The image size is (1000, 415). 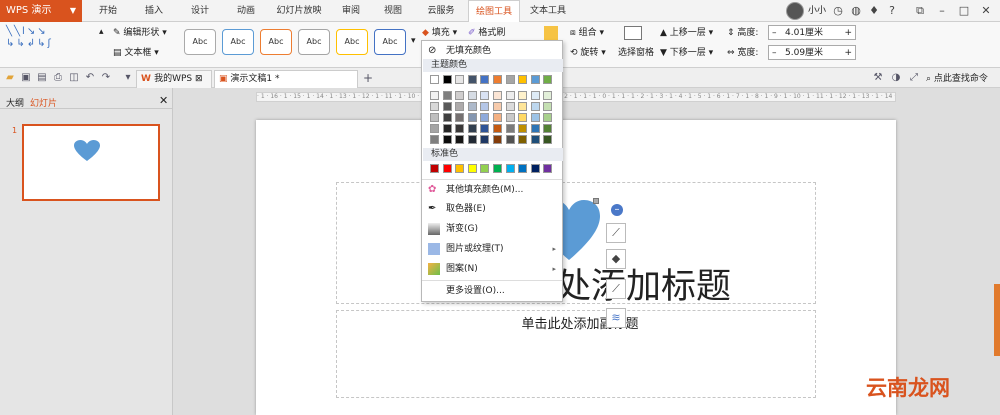 I want to click on tab-my-wps: W 我的WPS ⊠, so click(x=174, y=79).